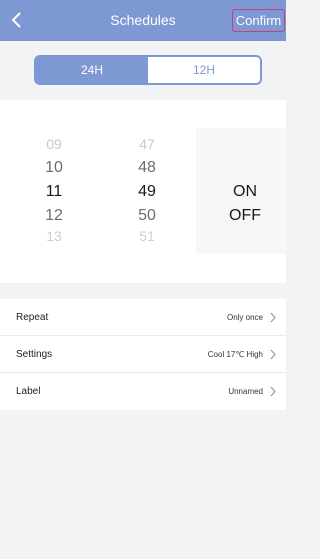 This screenshot has width=320, height=559. Describe the element at coordinates (34, 354) in the screenshot. I see `settings-label: Settings` at that location.